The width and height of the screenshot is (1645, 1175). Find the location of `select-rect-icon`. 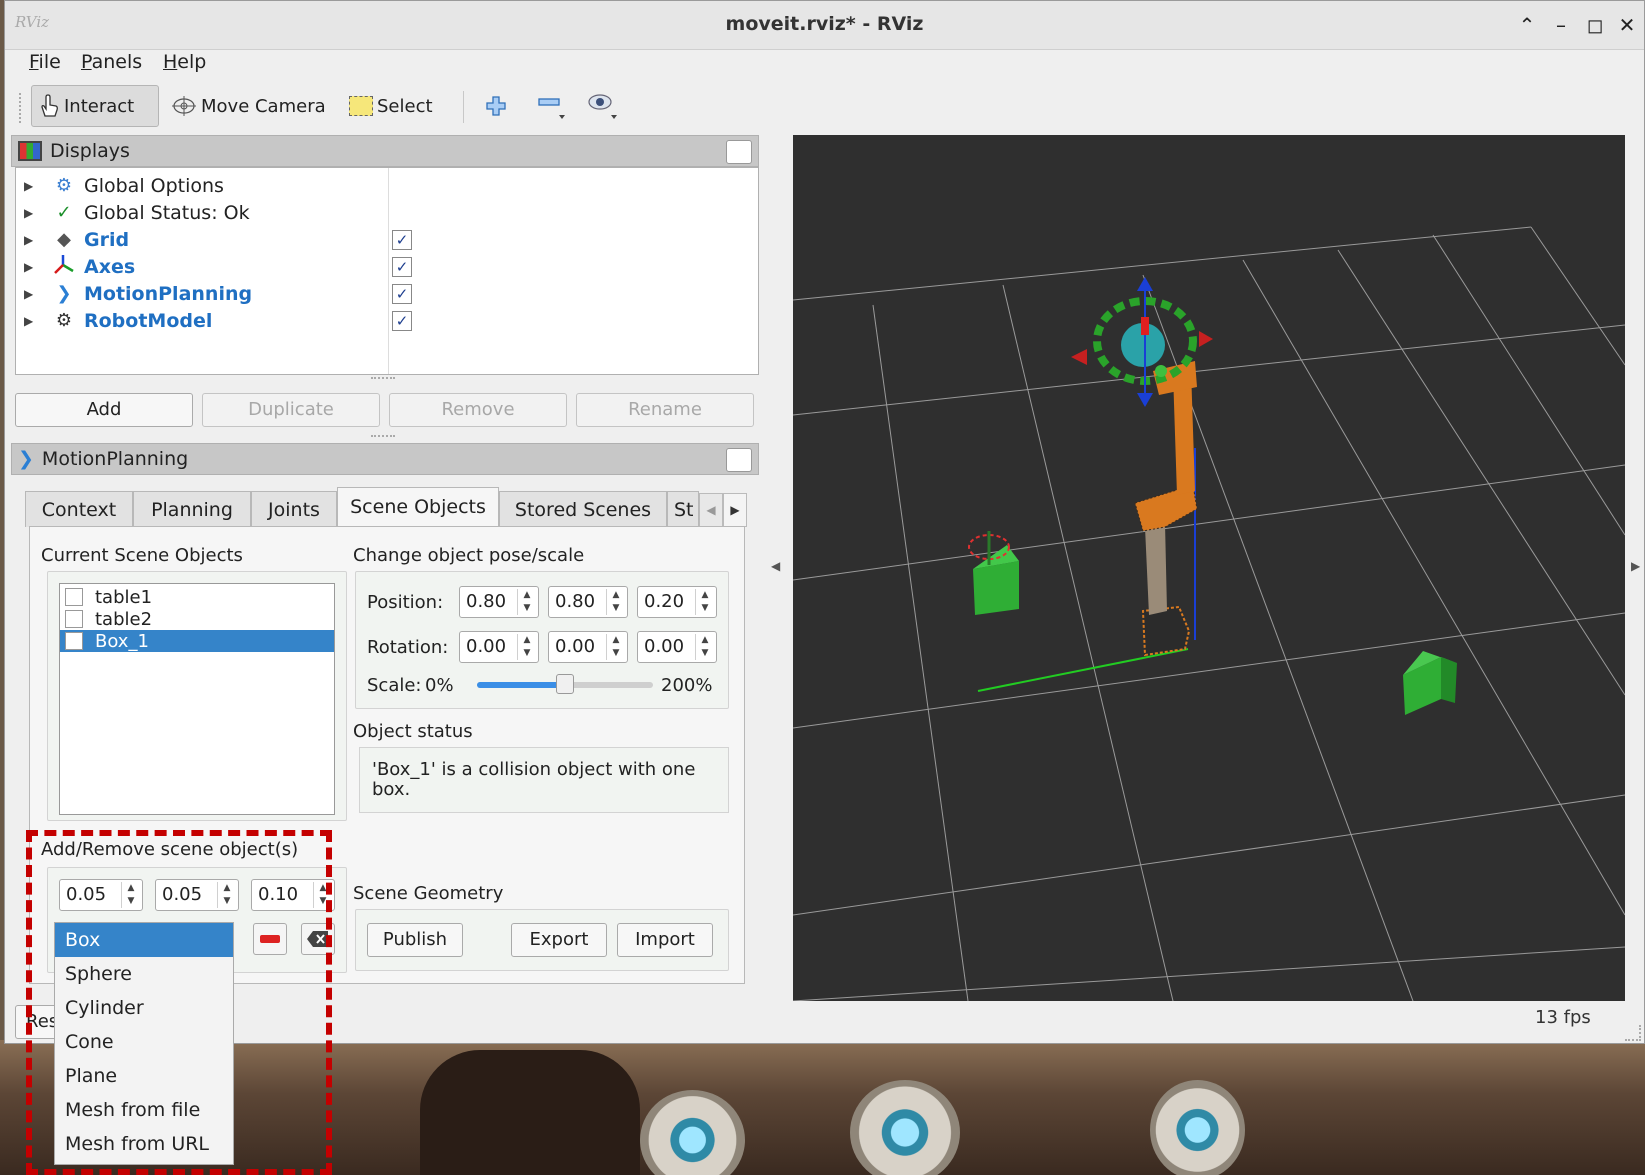

select-rect-icon is located at coordinates (361, 106).